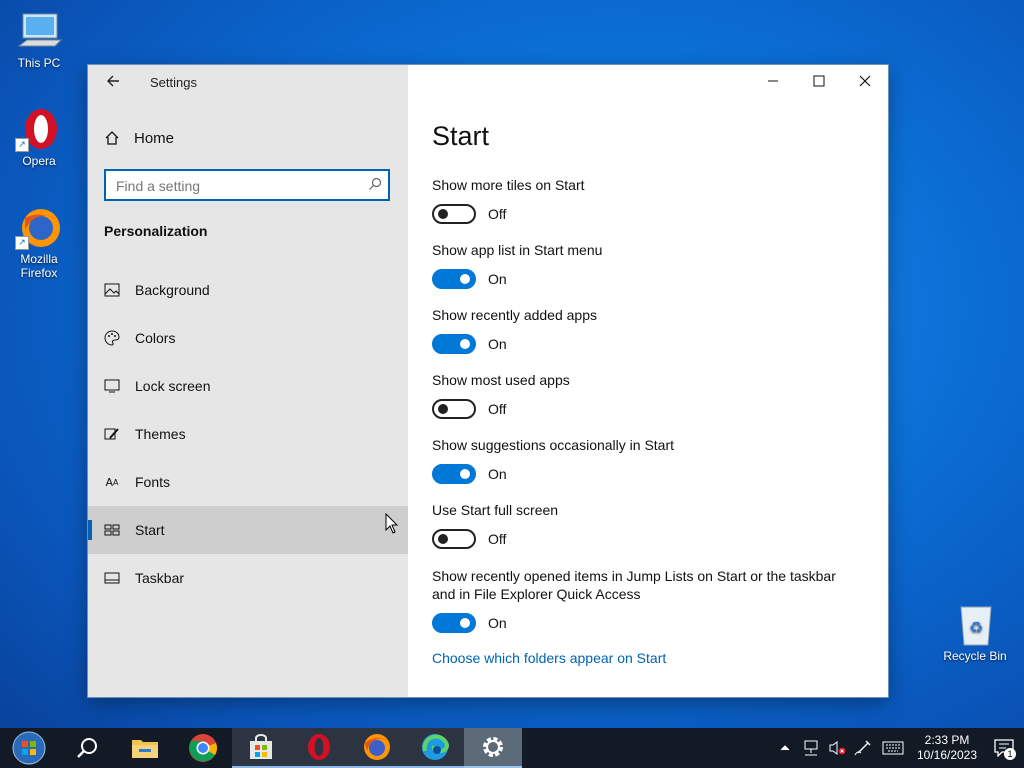 This screenshot has height=768, width=1024. Describe the element at coordinates (811, 748) in the screenshot. I see `network-icon` at that location.